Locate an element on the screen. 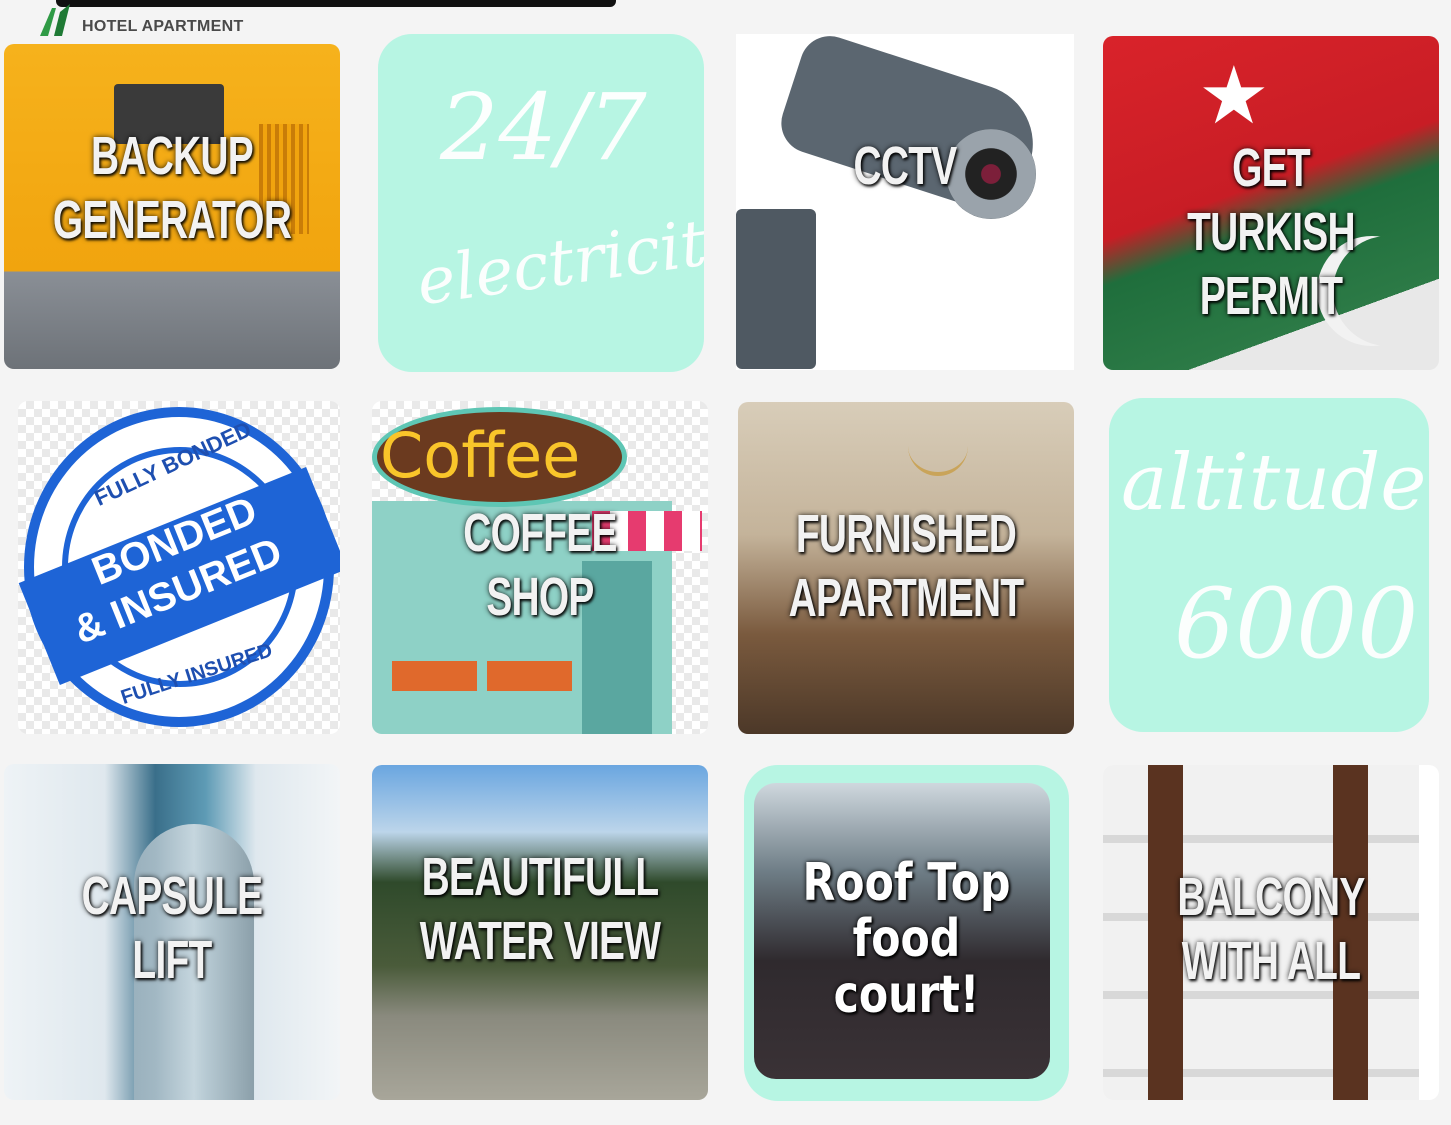 The height and width of the screenshot is (1125, 1451). coffee-sign-text: Coffee is located at coordinates (480, 455).